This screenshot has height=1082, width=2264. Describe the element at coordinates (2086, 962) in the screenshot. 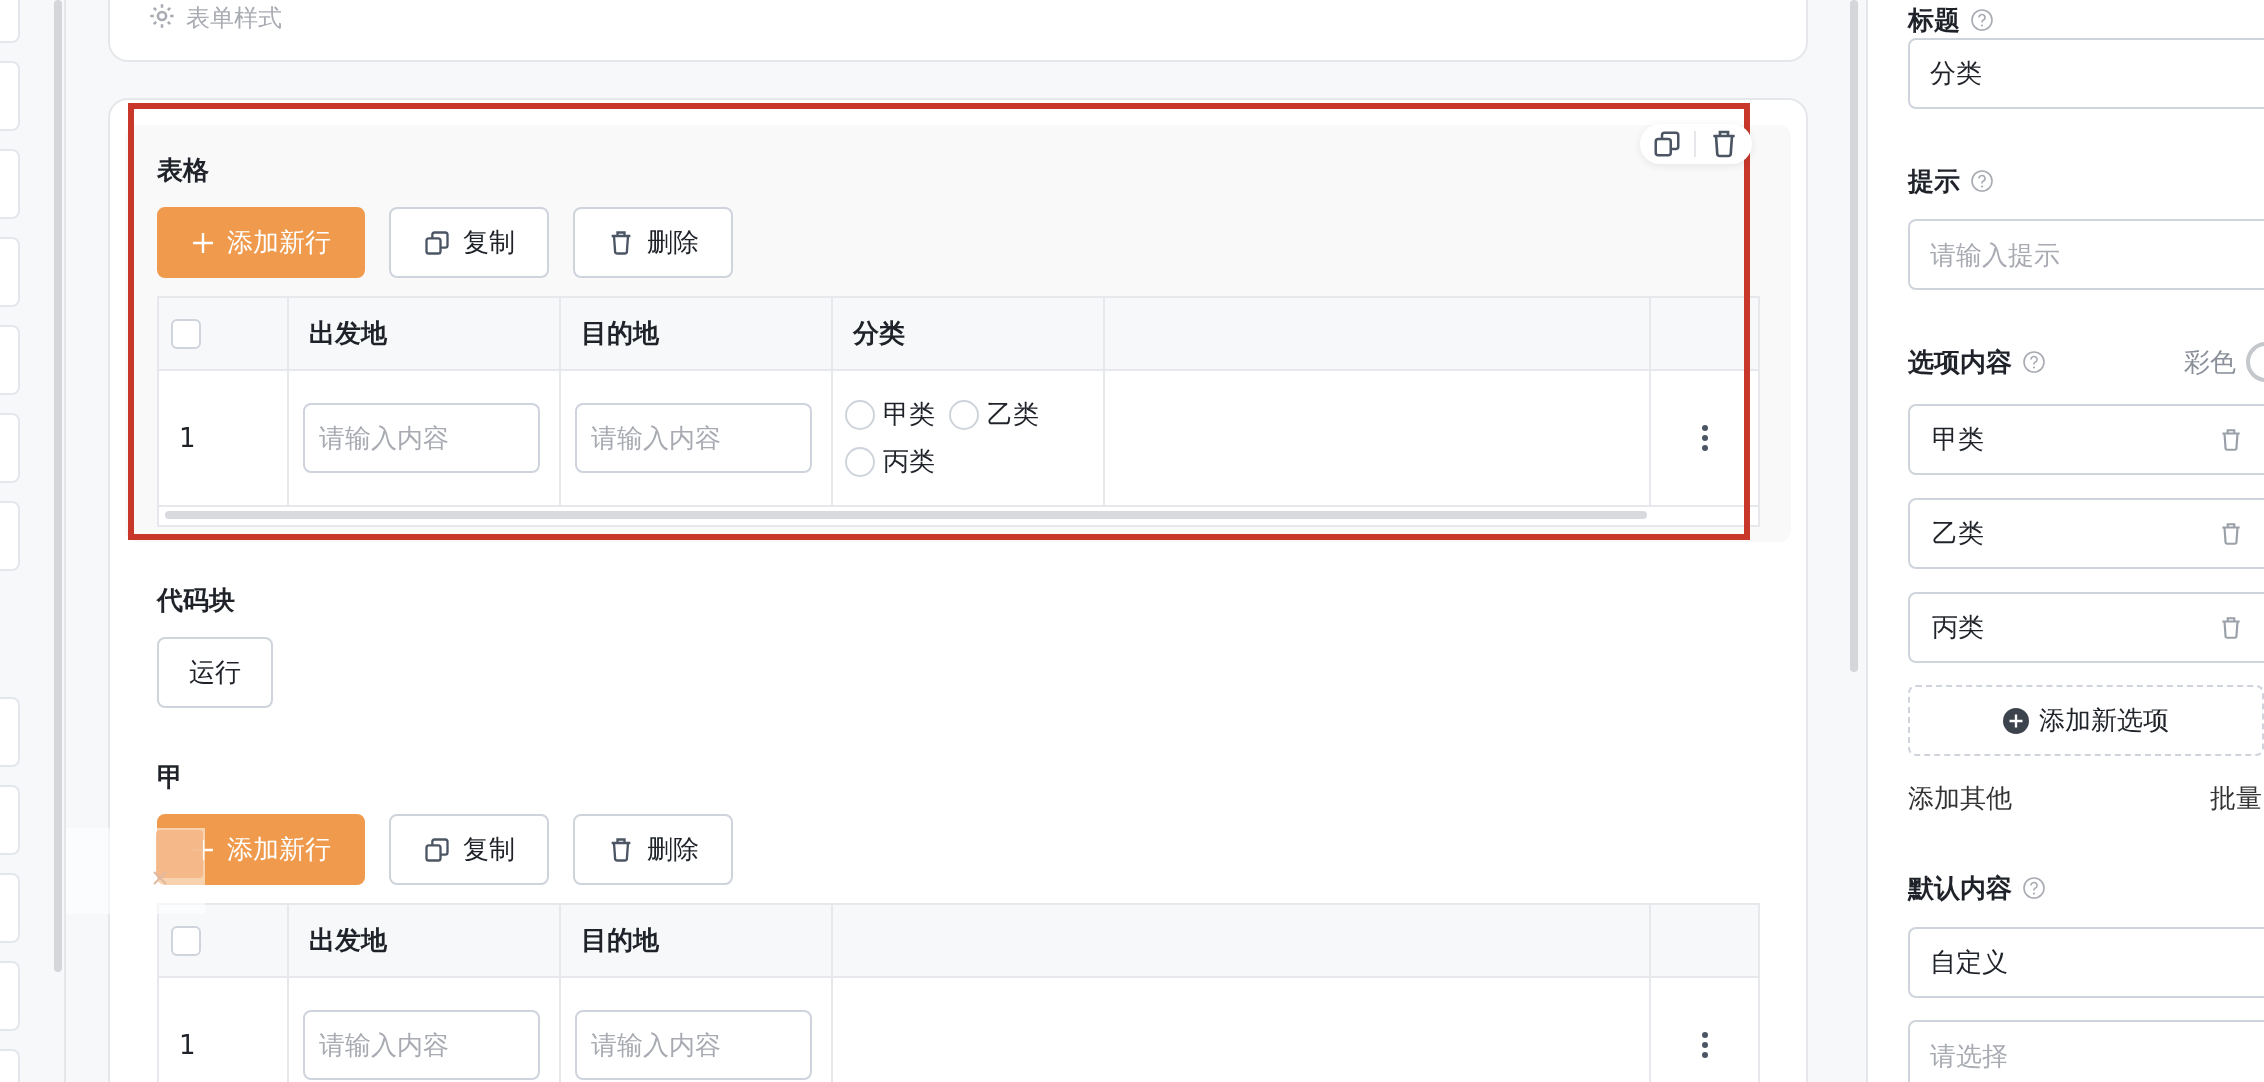

I see `default-field: 自定义` at that location.